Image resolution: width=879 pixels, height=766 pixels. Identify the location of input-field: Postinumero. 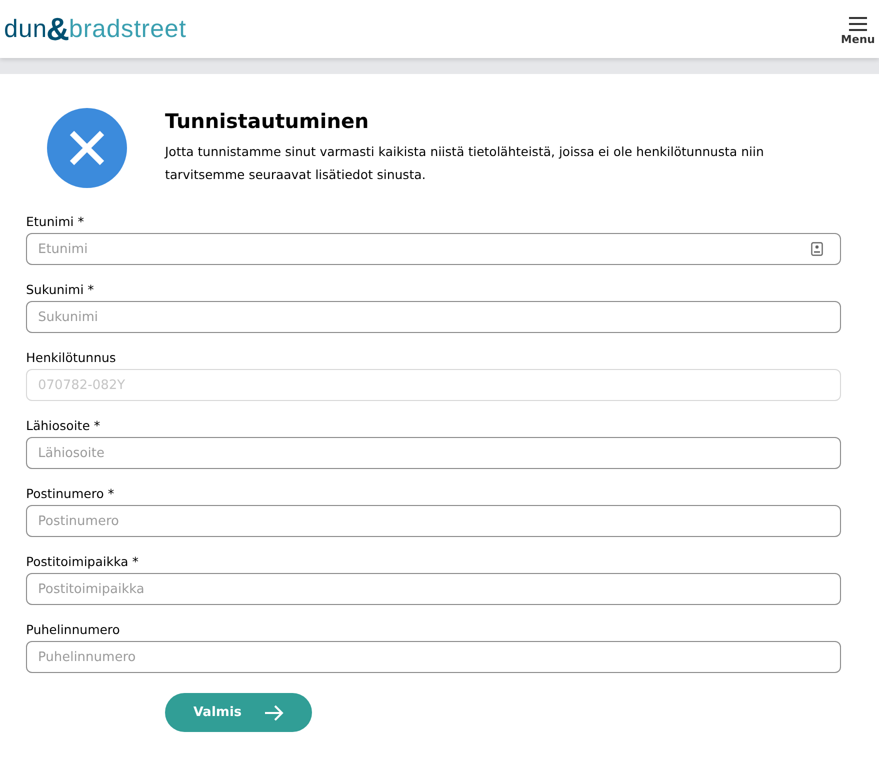
(433, 521).